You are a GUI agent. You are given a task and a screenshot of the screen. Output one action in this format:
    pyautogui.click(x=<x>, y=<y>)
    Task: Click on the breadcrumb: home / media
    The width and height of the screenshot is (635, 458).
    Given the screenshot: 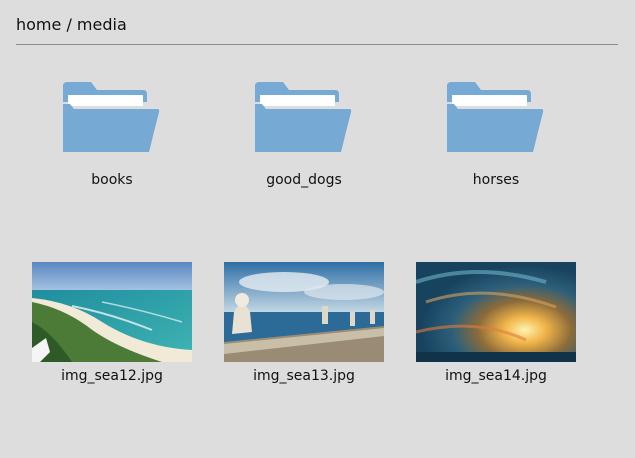 What is the action you would take?
    pyautogui.click(x=71, y=24)
    